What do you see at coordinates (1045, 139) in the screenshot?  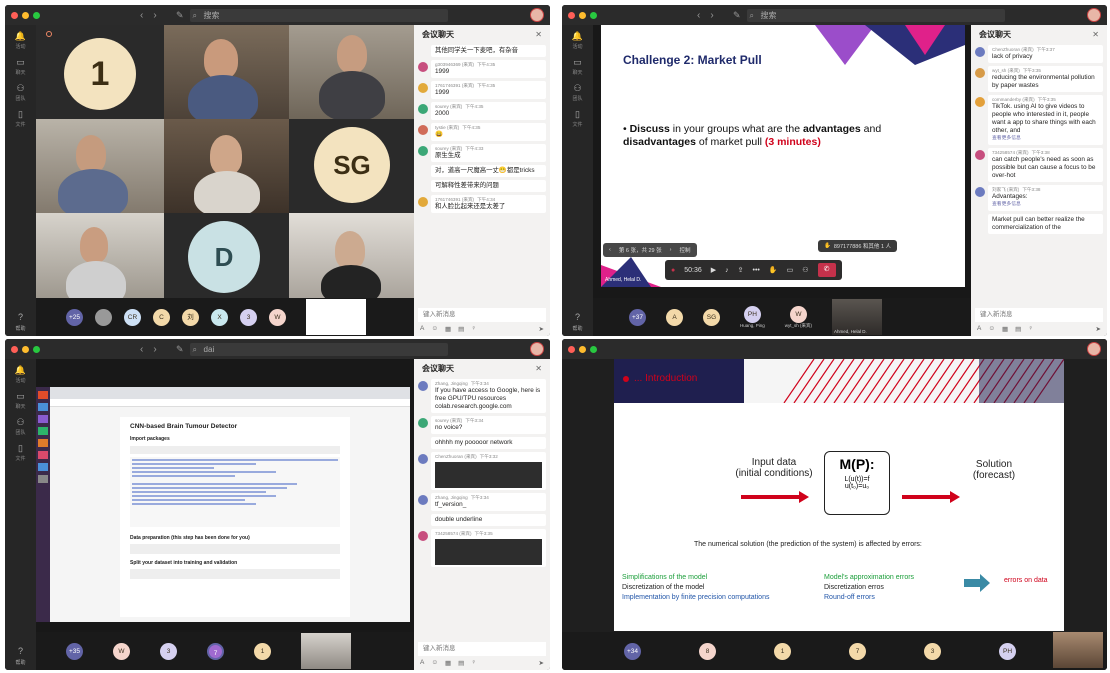 I see `see-more-link: 查看更多信息` at bounding box center [1045, 139].